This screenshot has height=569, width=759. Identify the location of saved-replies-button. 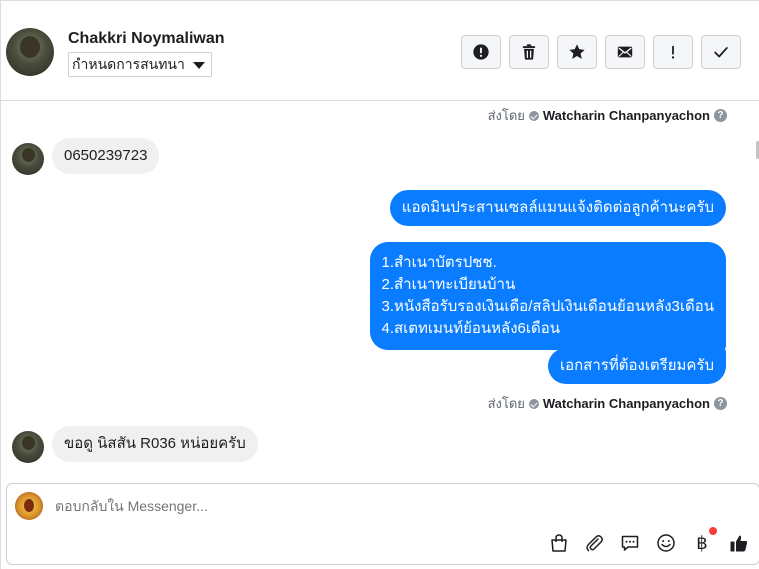
(630, 543).